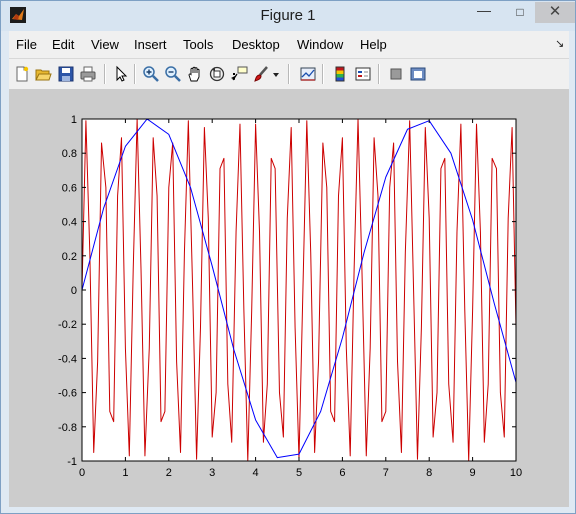 The image size is (576, 514). What do you see at coordinates (74, 120) in the screenshot?
I see `y-tick-label: 1` at bounding box center [74, 120].